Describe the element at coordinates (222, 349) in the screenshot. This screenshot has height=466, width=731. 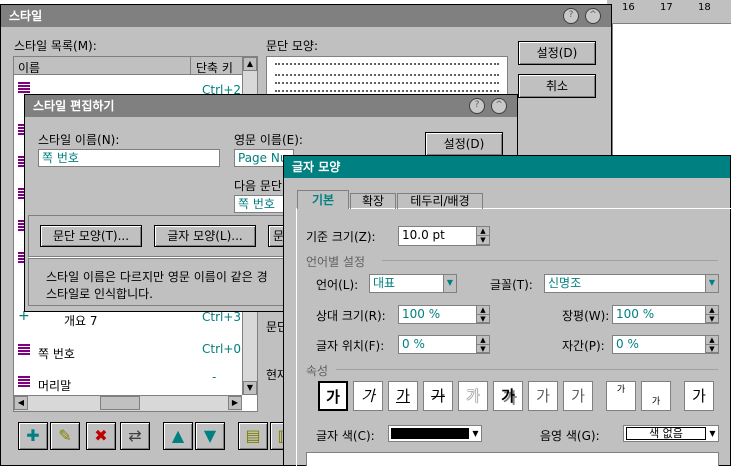
I see `list-item-shortcut: Ctrl+0` at that location.